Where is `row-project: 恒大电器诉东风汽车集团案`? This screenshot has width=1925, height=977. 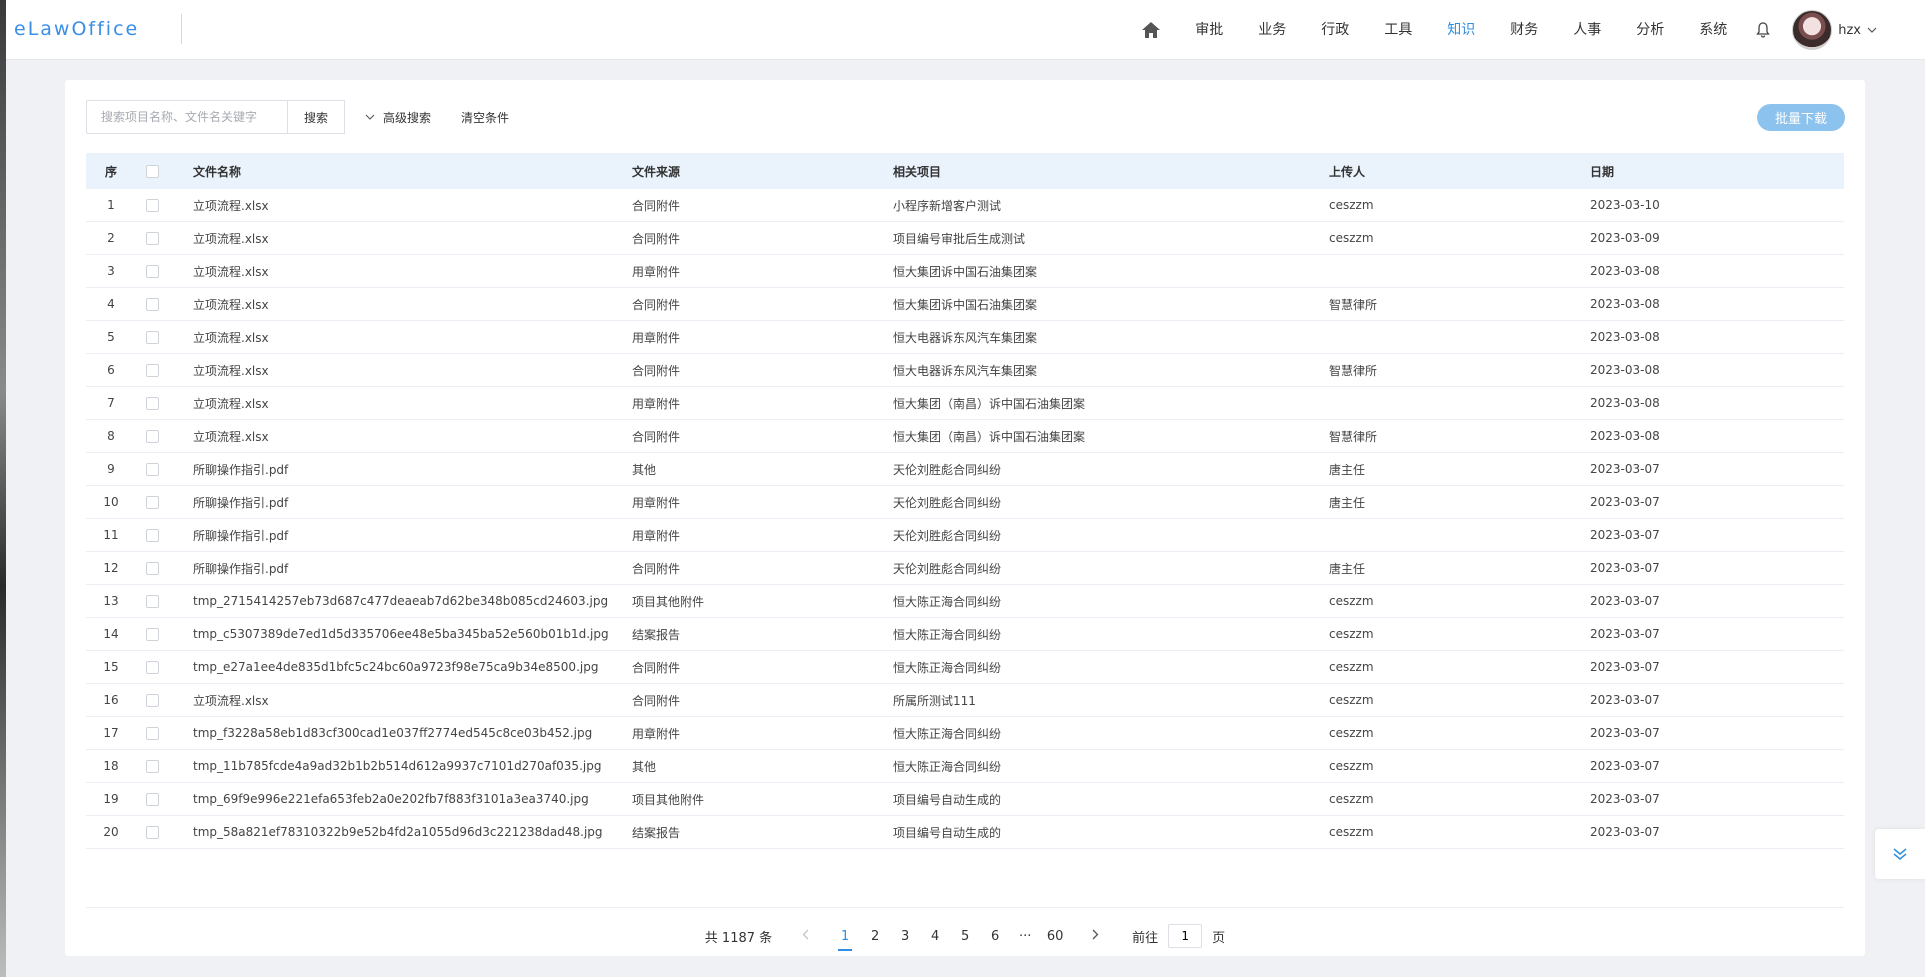
row-project: 恒大电器诉东风汽车集团案 is located at coordinates (965, 370).